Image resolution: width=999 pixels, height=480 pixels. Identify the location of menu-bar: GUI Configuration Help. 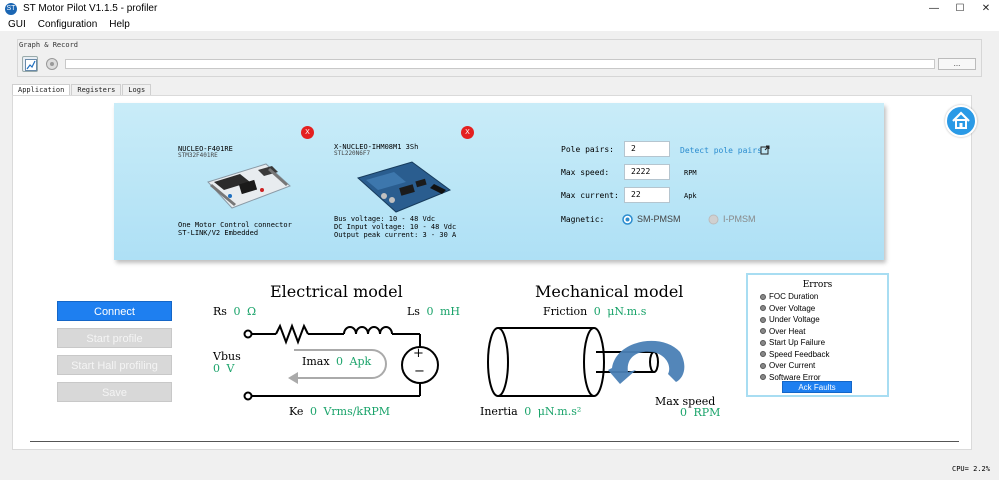
(499, 24).